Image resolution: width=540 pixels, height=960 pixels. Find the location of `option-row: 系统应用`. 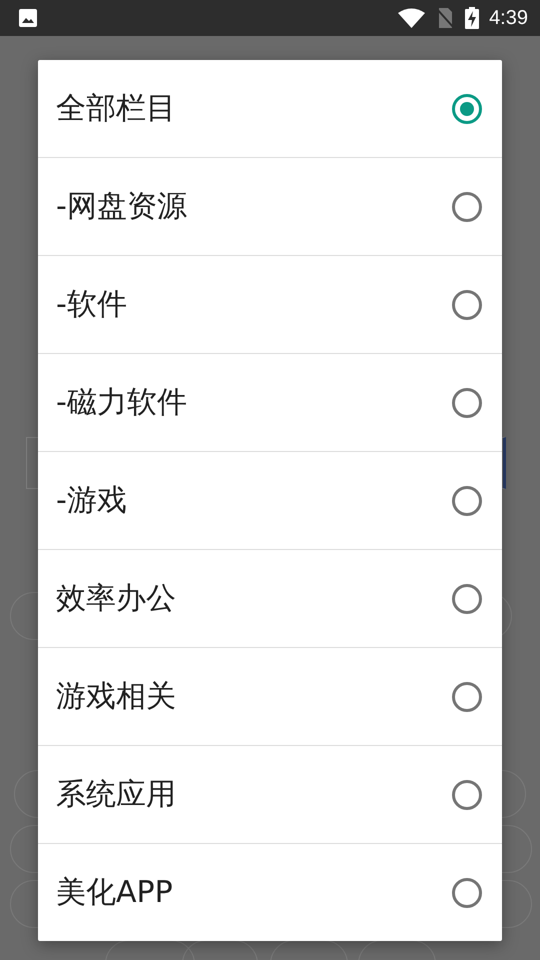

option-row: 系统应用 is located at coordinates (270, 794).